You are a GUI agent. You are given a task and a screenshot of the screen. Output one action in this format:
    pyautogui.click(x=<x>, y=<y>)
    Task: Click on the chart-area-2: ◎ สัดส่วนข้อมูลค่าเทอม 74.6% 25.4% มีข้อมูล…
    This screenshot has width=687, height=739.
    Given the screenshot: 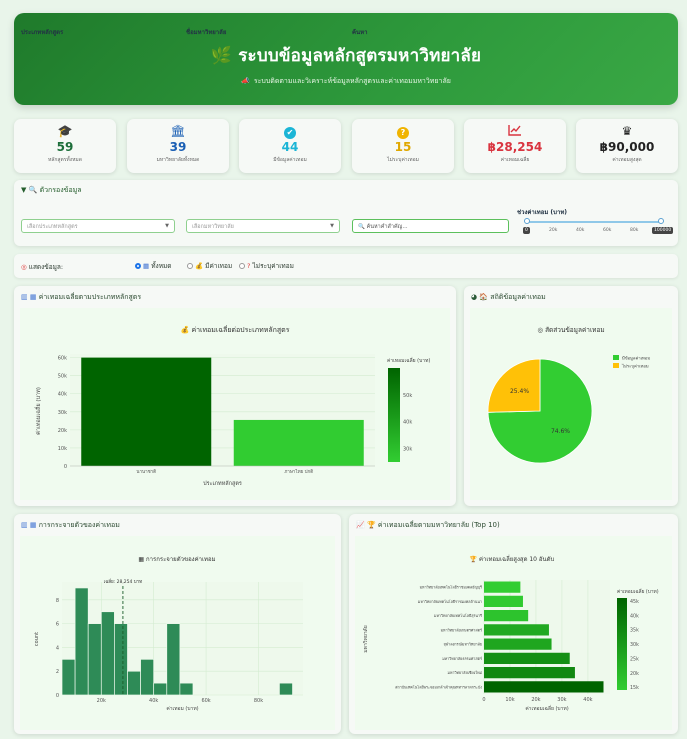 What is the action you would take?
    pyautogui.click(x=571, y=404)
    